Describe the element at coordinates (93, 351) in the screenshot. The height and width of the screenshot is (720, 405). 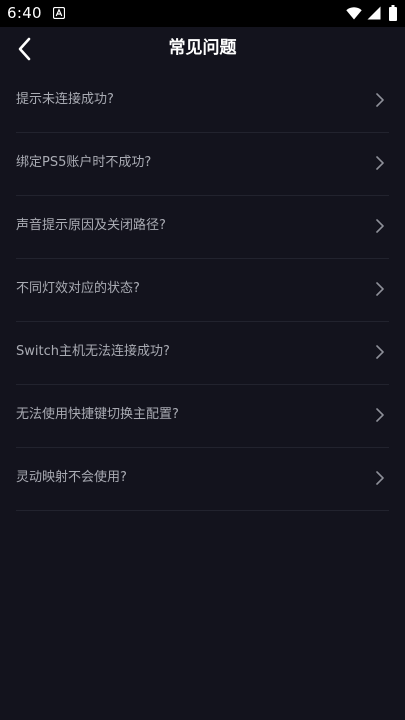
I see `faq-question: Switch主机无法连接成功?` at that location.